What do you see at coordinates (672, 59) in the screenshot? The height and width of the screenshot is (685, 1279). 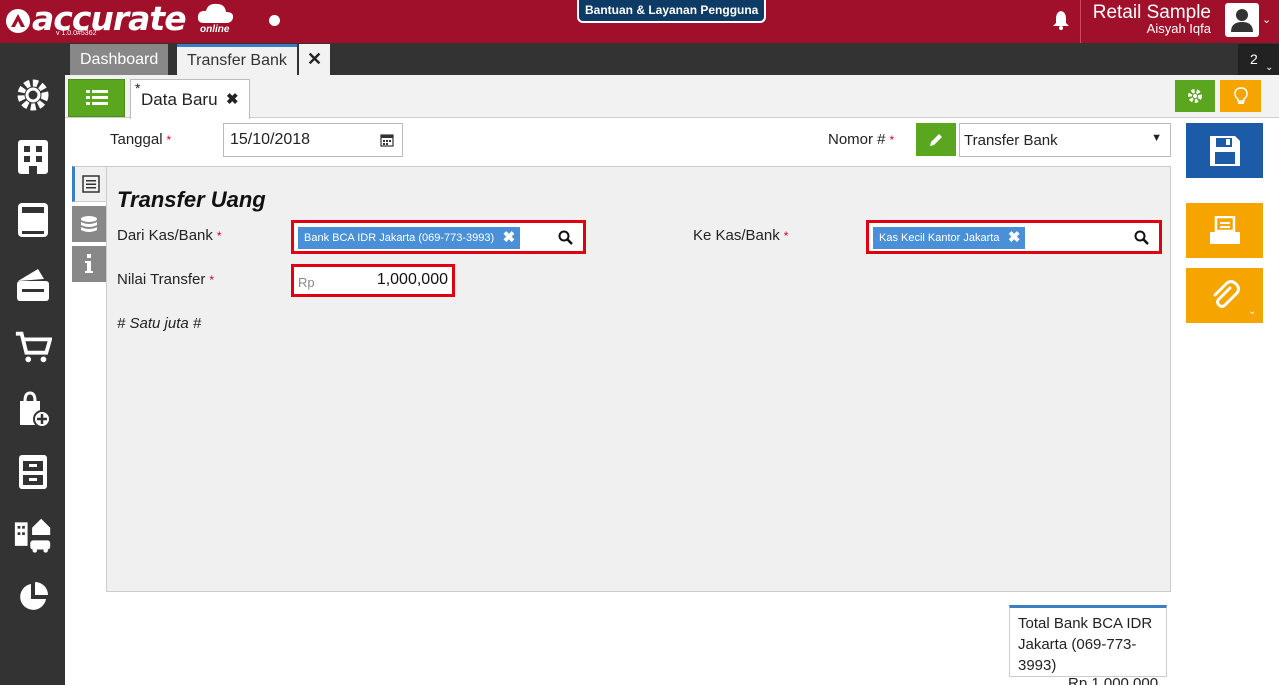 I see `module-tab-bar: Dashboard Transfer Bank ✕ 2` at bounding box center [672, 59].